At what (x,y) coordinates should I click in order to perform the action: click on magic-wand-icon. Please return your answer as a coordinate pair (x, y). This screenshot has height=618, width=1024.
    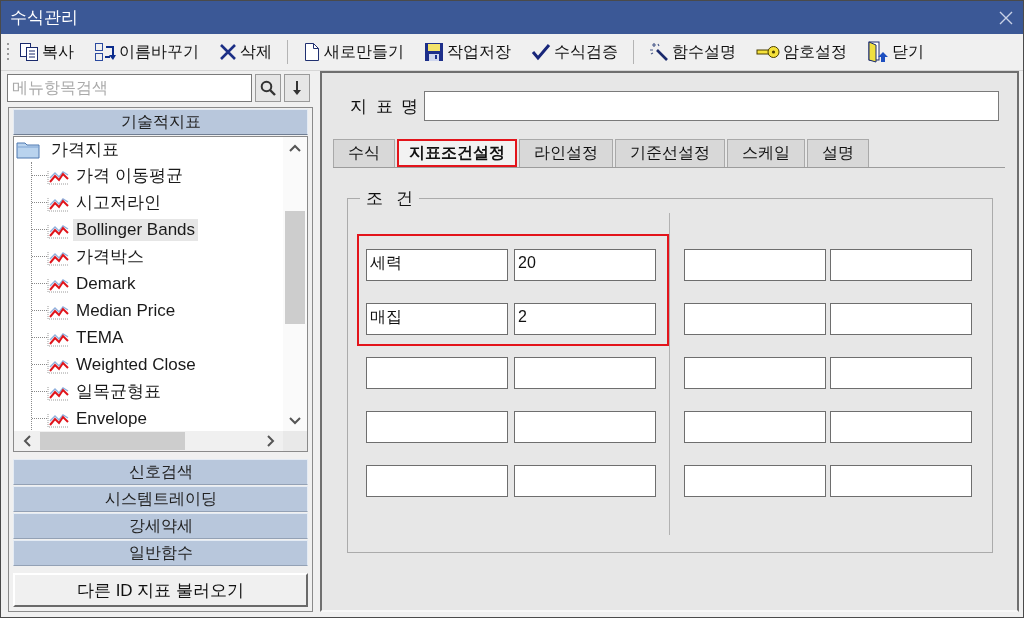
    Looking at the image, I should click on (659, 52).